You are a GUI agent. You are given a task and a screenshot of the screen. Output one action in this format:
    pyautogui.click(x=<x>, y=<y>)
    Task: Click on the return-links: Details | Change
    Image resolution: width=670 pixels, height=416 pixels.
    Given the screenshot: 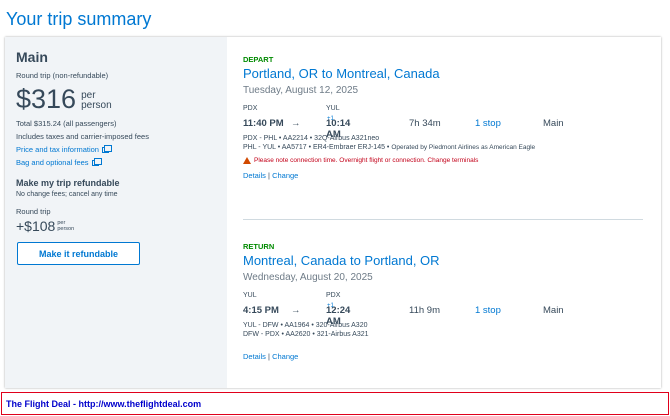 What is the action you would take?
    pyautogui.click(x=443, y=356)
    